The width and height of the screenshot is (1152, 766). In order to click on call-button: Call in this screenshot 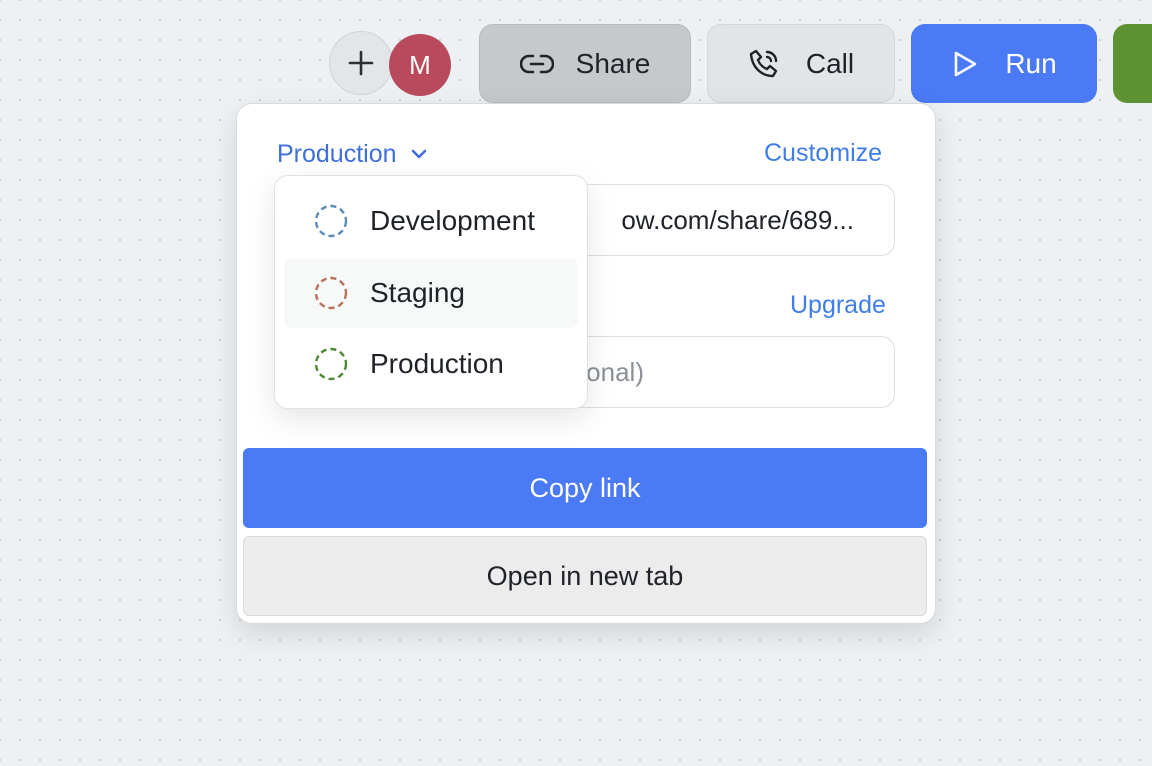, I will do `click(801, 63)`.